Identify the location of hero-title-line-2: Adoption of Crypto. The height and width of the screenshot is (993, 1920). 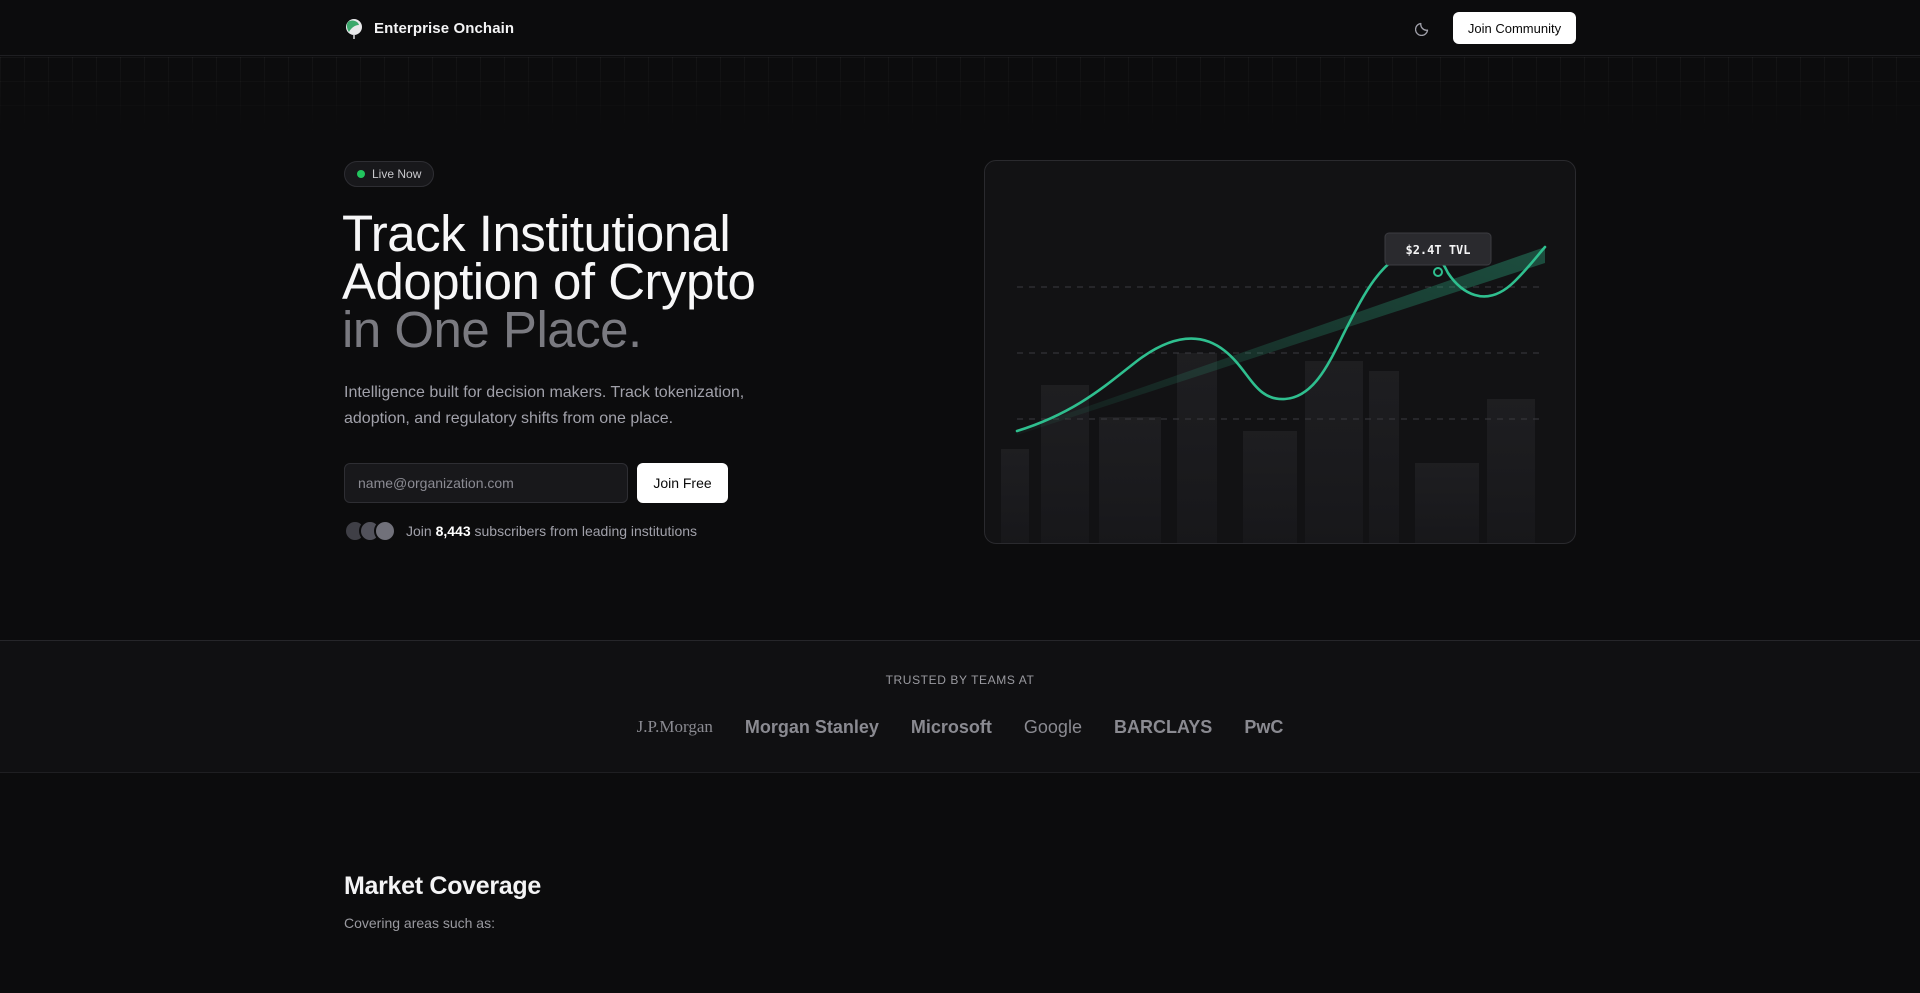
(549, 281).